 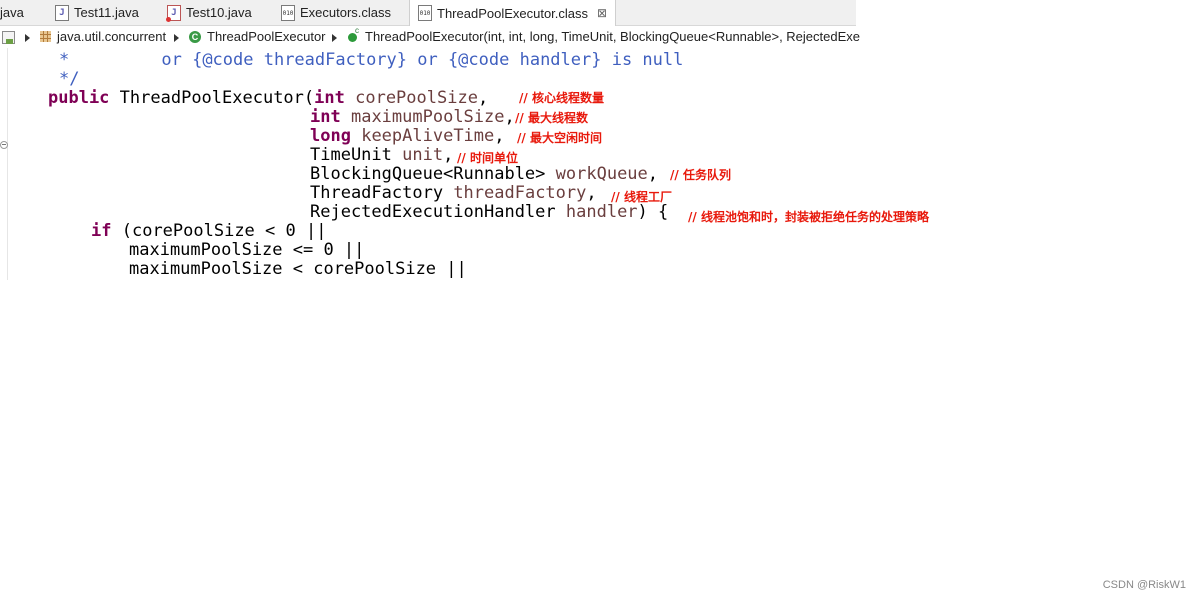 I want to click on breadcrumb-package: java.util.concurrent, so click(x=103, y=36).